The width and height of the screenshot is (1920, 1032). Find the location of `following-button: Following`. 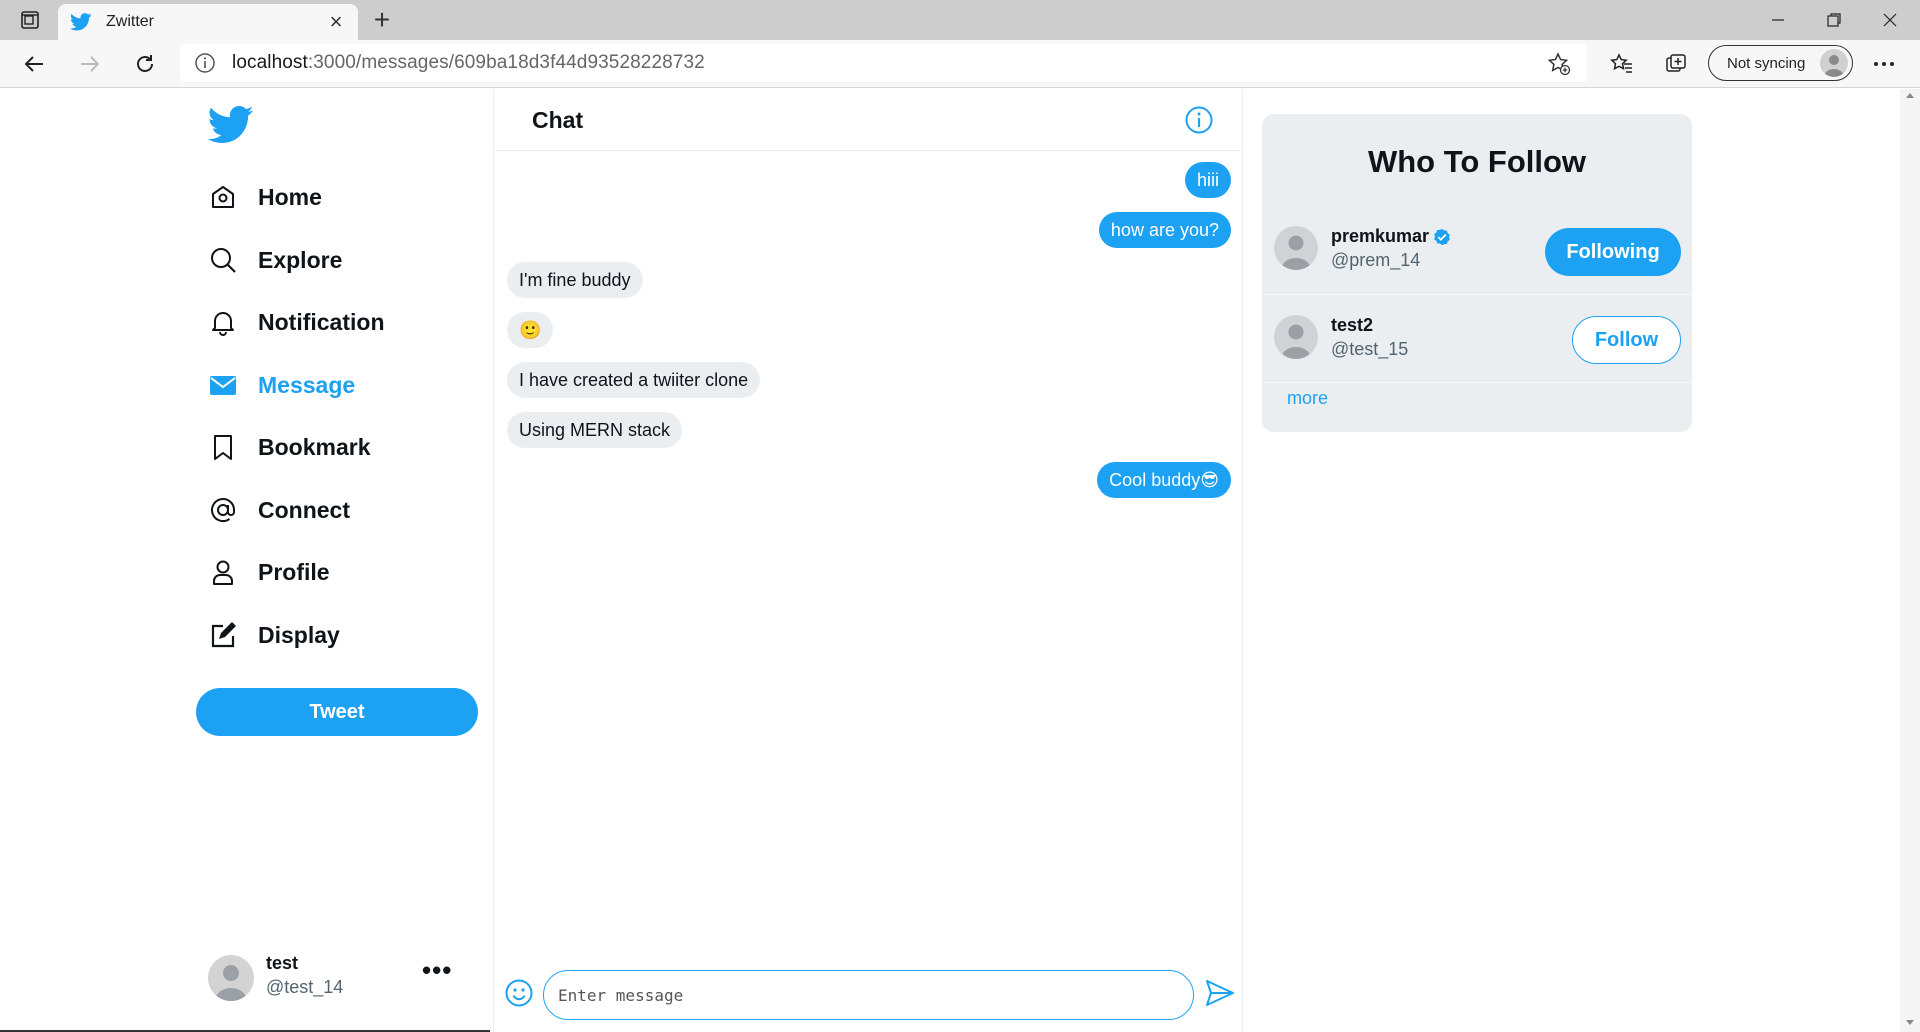

following-button: Following is located at coordinates (1613, 252).